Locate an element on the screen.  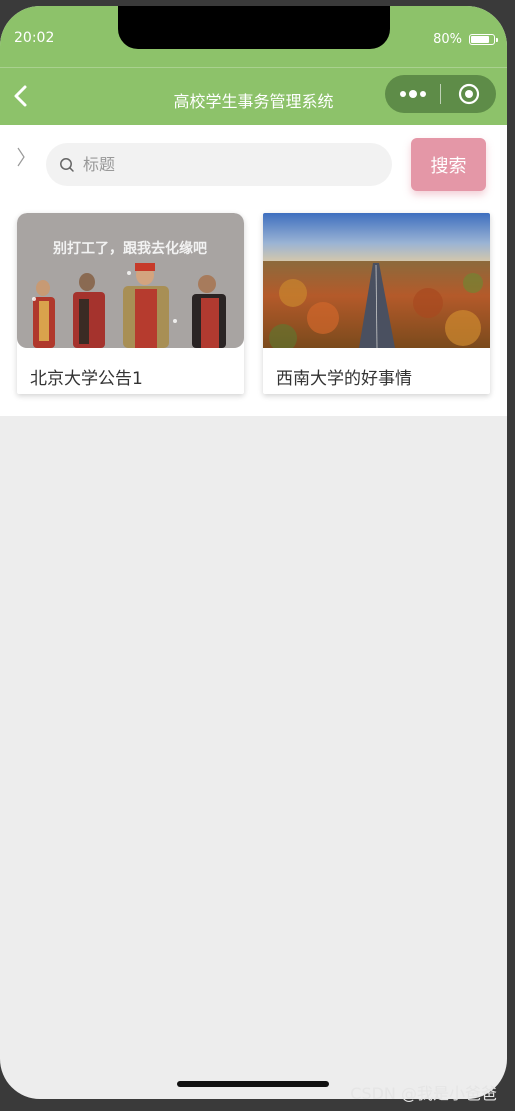
watermark: CSDN @我是小爸爸 is located at coordinates (423, 1093).